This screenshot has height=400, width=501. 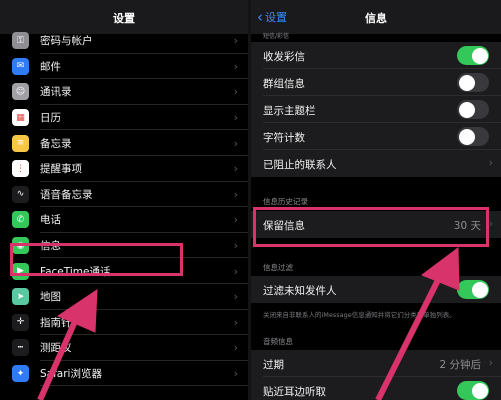 I want to click on message-setting-label: 收发彩信, so click(x=284, y=57).